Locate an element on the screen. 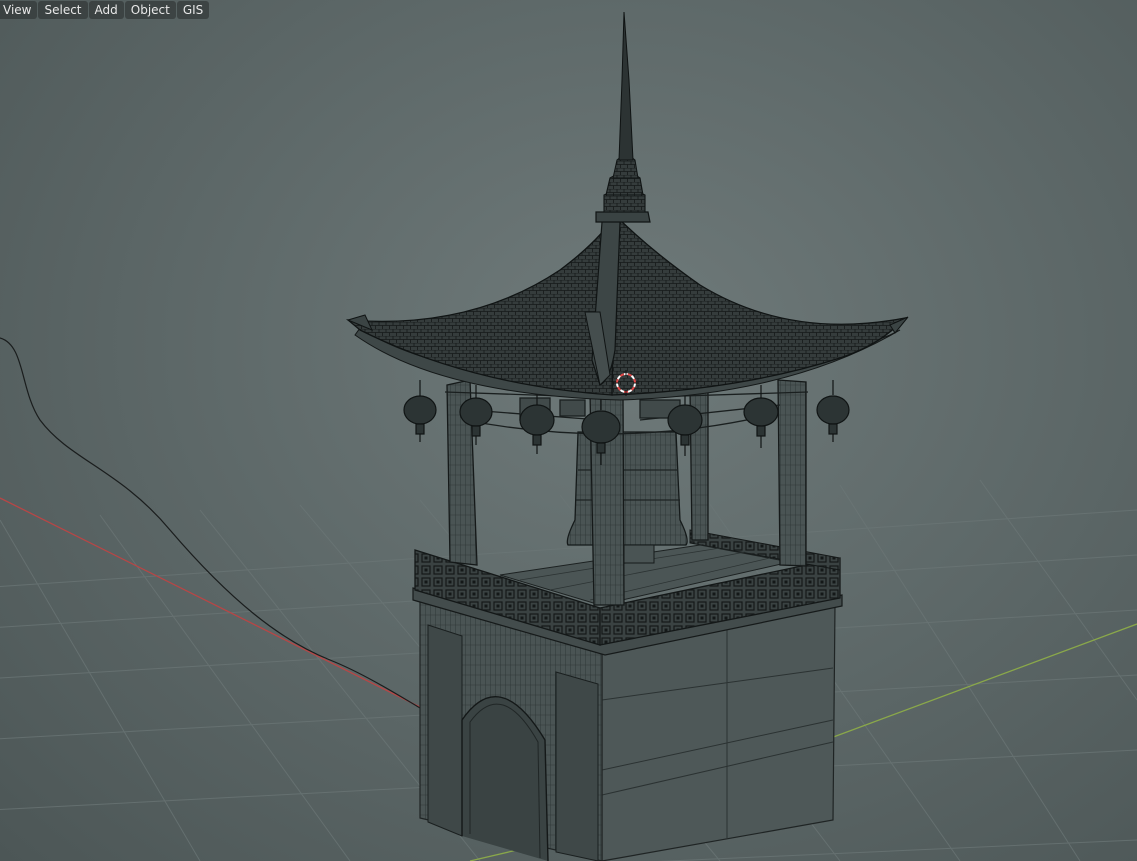  menu-add: Add is located at coordinates (106, 9).